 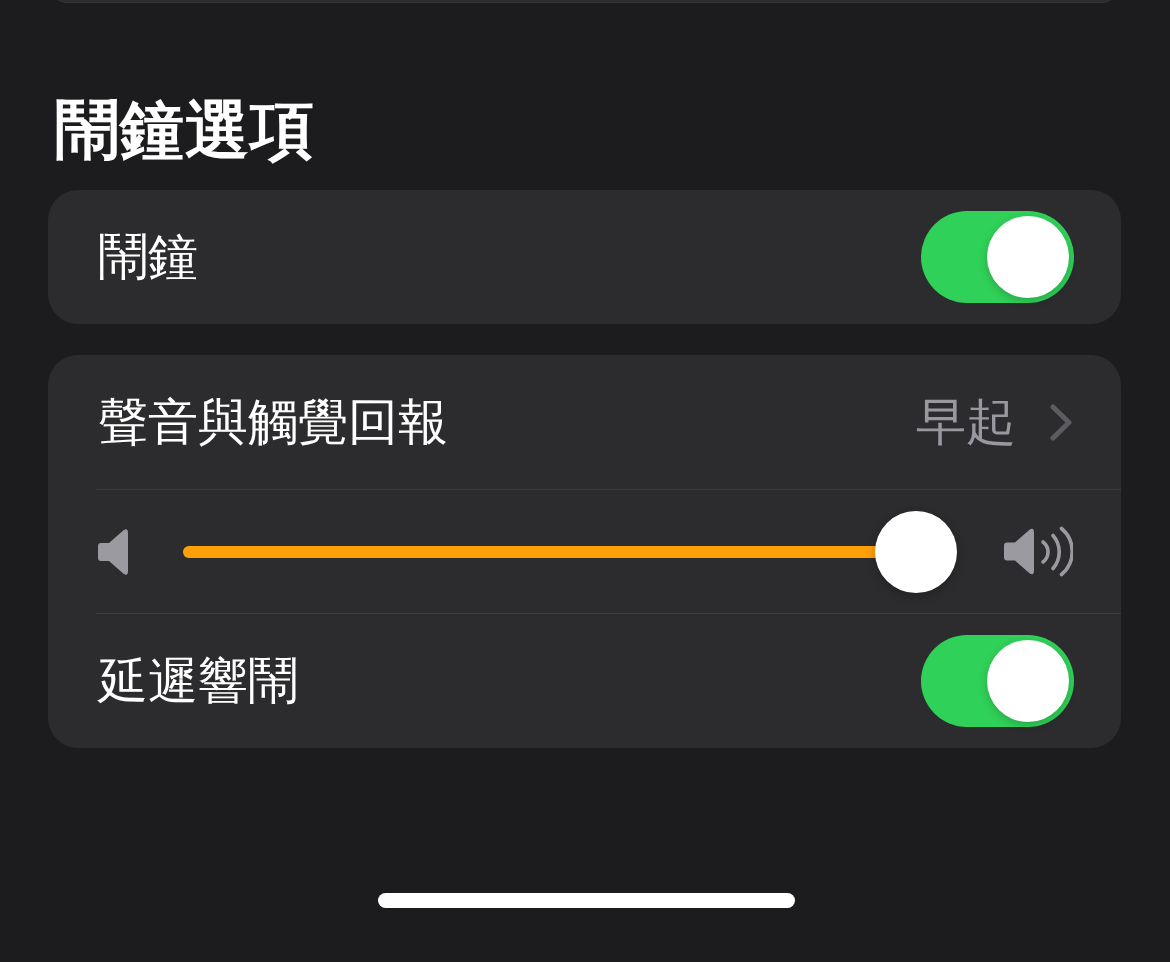 I want to click on row-label: 鬧鐘, so click(x=148, y=257).